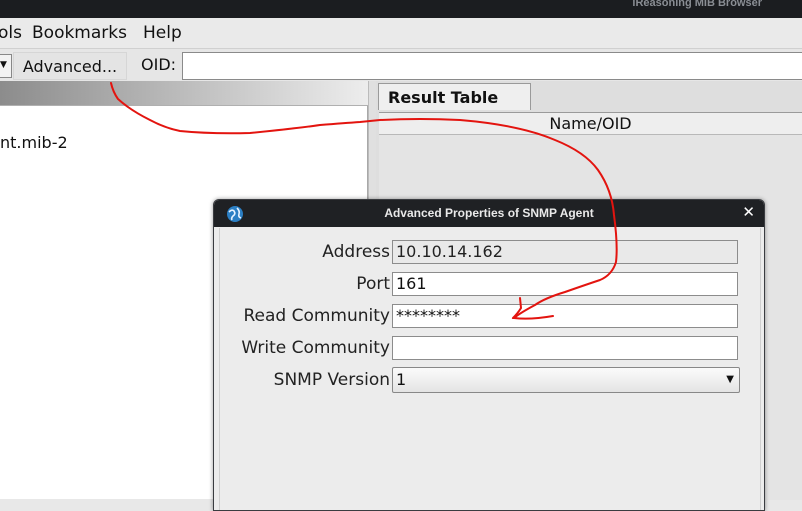 The image size is (802, 511). I want to click on address-label: Address, so click(356, 252).